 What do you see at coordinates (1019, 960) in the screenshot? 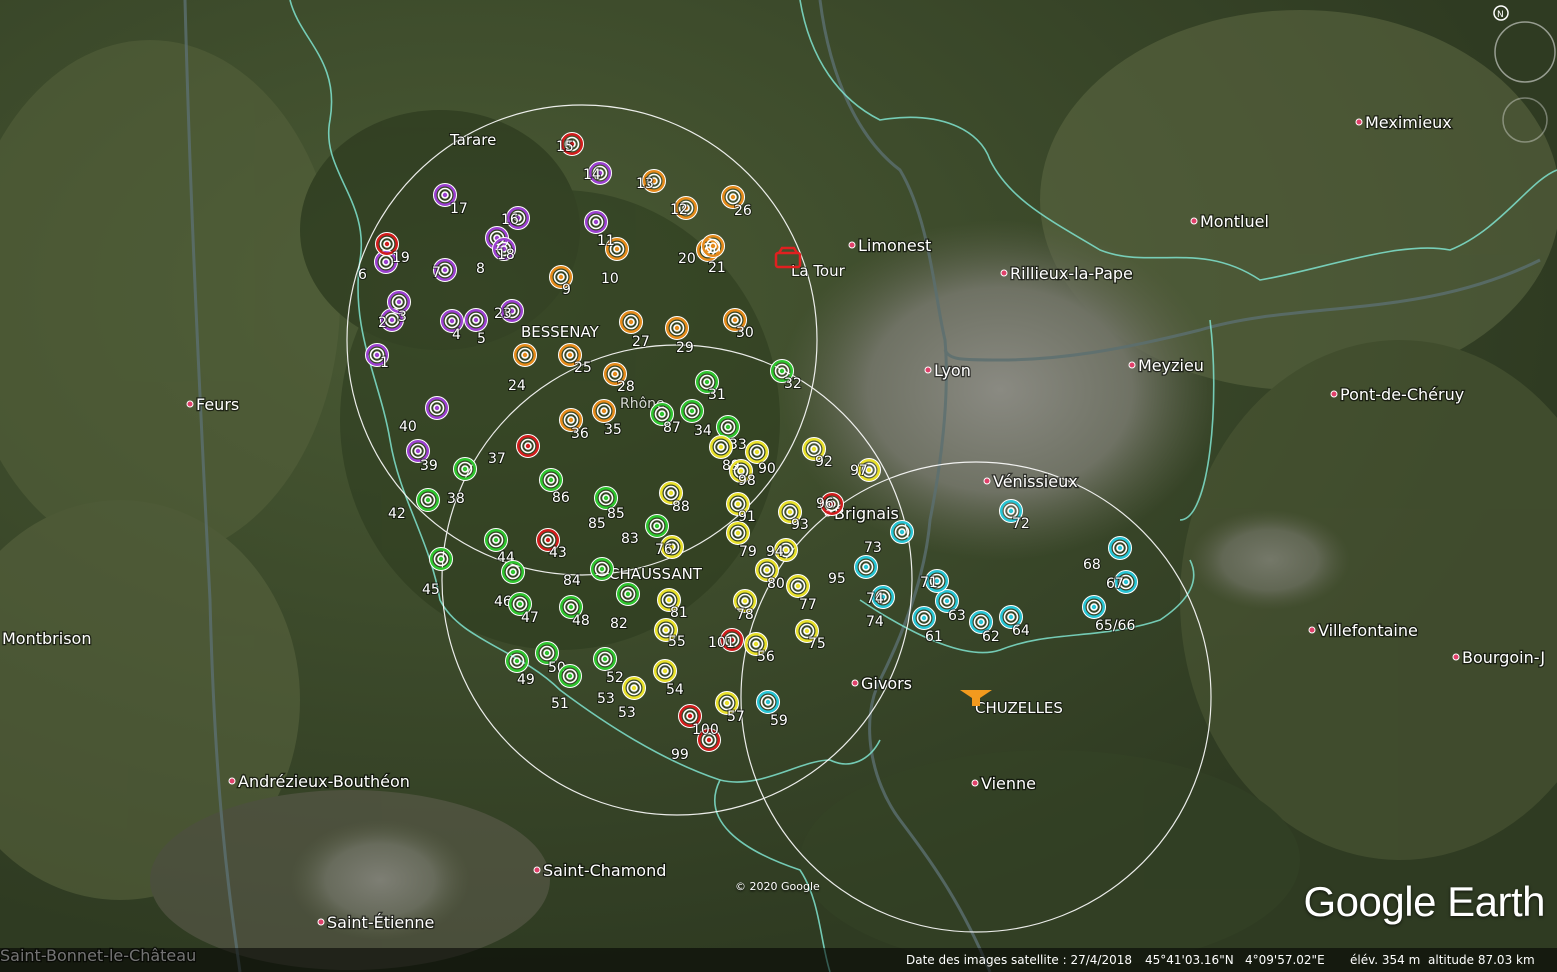
I see `imagery-date: Date des images satellite : 27/4/2018` at bounding box center [1019, 960].